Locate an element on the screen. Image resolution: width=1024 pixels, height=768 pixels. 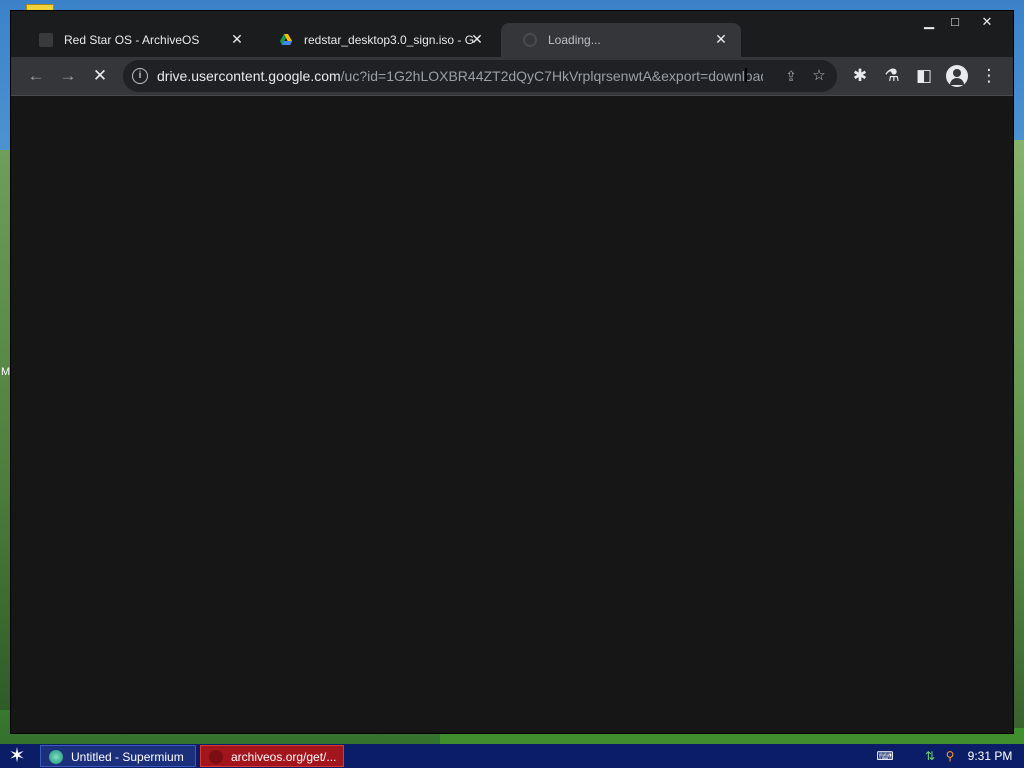
back-button: ← is located at coordinates (36, 76).